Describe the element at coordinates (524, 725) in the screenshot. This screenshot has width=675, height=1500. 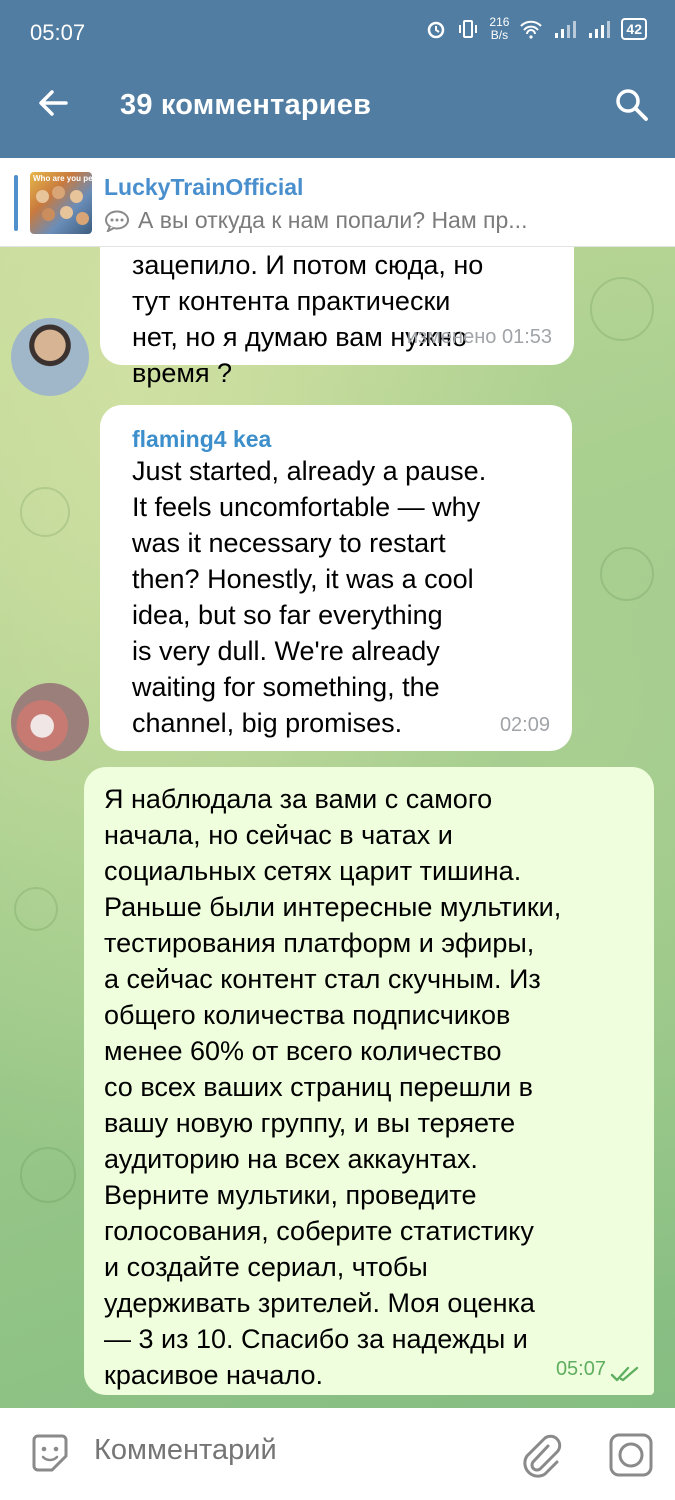
I see `message-time: 02:09` at that location.